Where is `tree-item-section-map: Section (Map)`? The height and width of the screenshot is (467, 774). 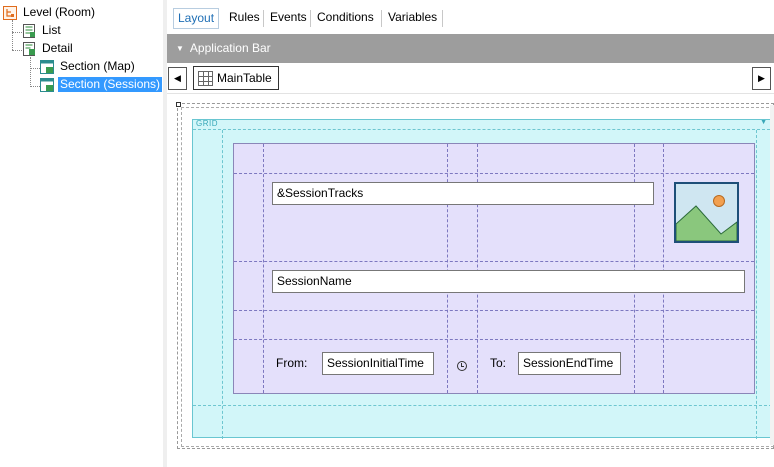 tree-item-section-map: Section (Map) is located at coordinates (88, 66).